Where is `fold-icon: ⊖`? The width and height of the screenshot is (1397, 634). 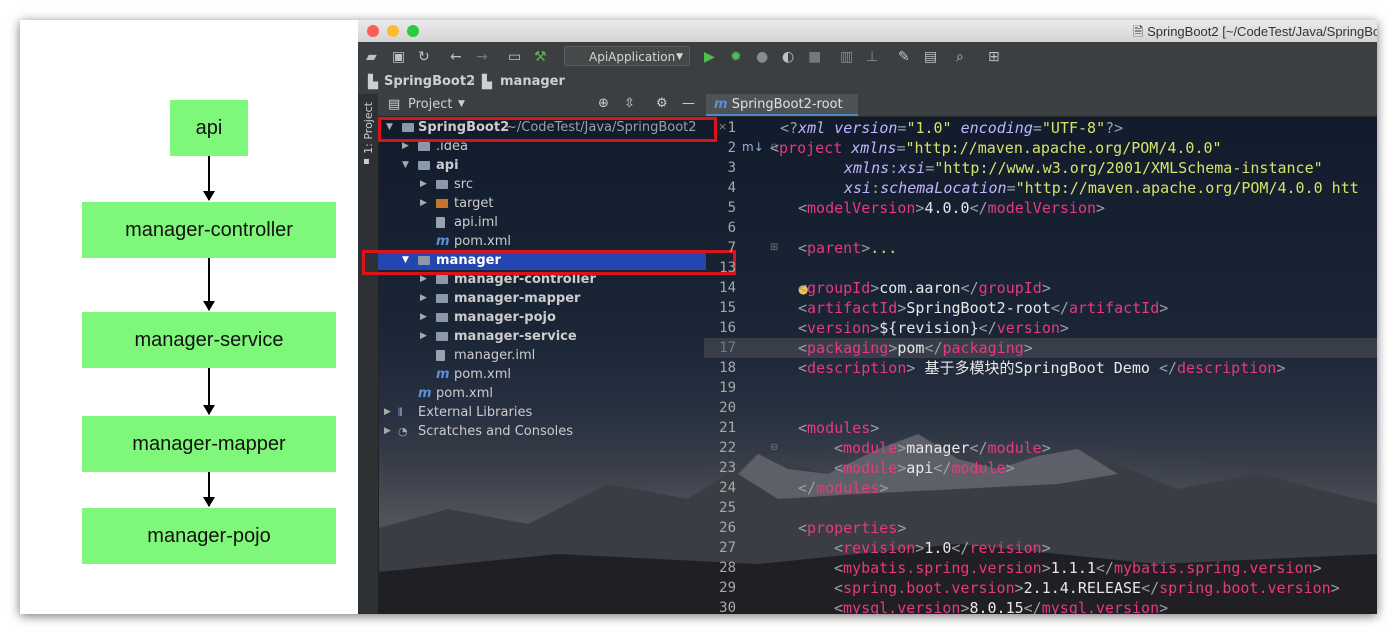
fold-icon: ⊖ is located at coordinates (774, 447).